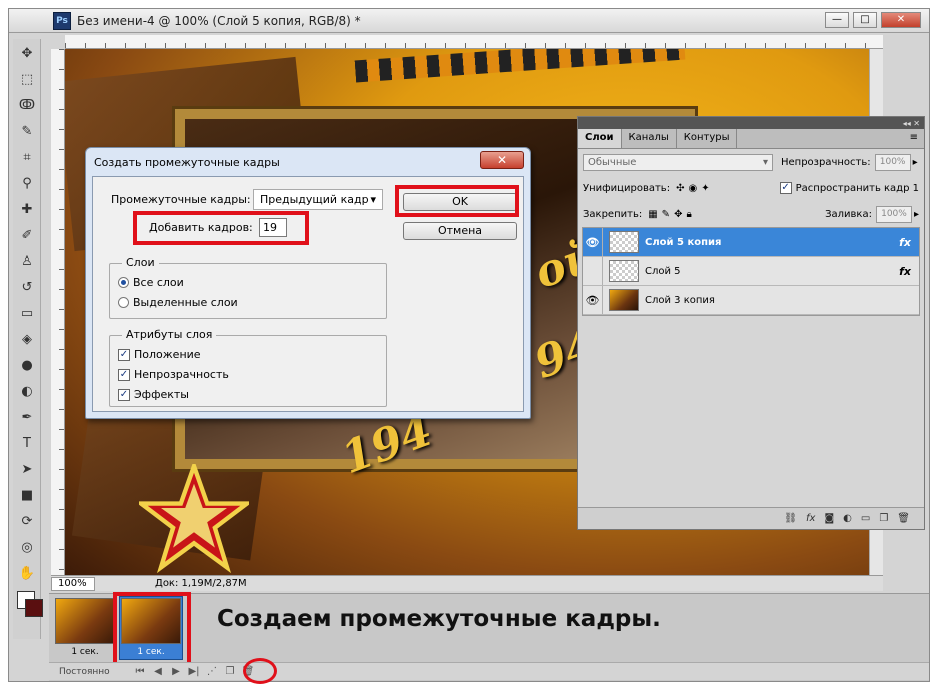  What do you see at coordinates (178, 302) in the screenshot?
I see `selected-layers-radio: Выделенные слои` at bounding box center [178, 302].